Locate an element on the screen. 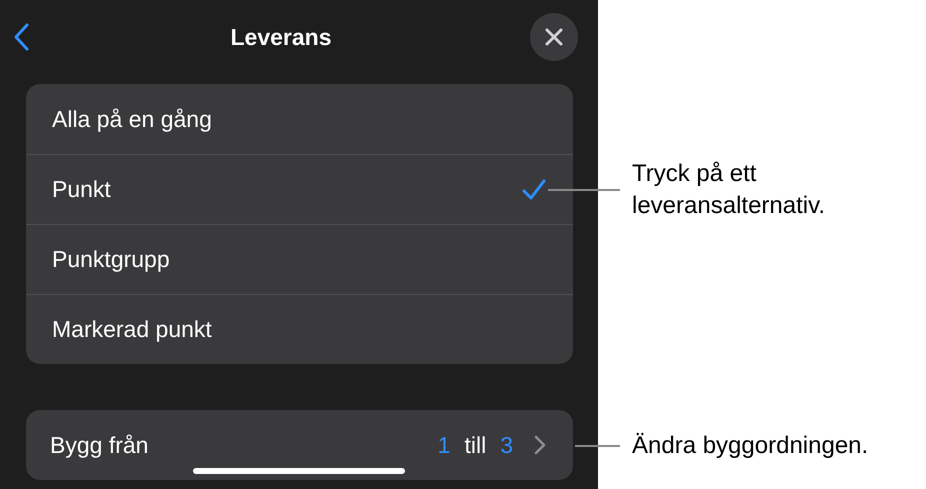  callout-text: Tryck på ett leveransalternativ. is located at coordinates (729, 190).